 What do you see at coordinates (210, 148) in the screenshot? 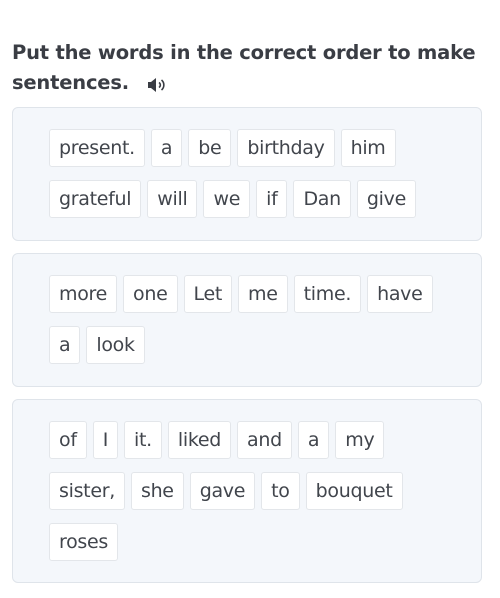
I see `word-tile: be` at bounding box center [210, 148].